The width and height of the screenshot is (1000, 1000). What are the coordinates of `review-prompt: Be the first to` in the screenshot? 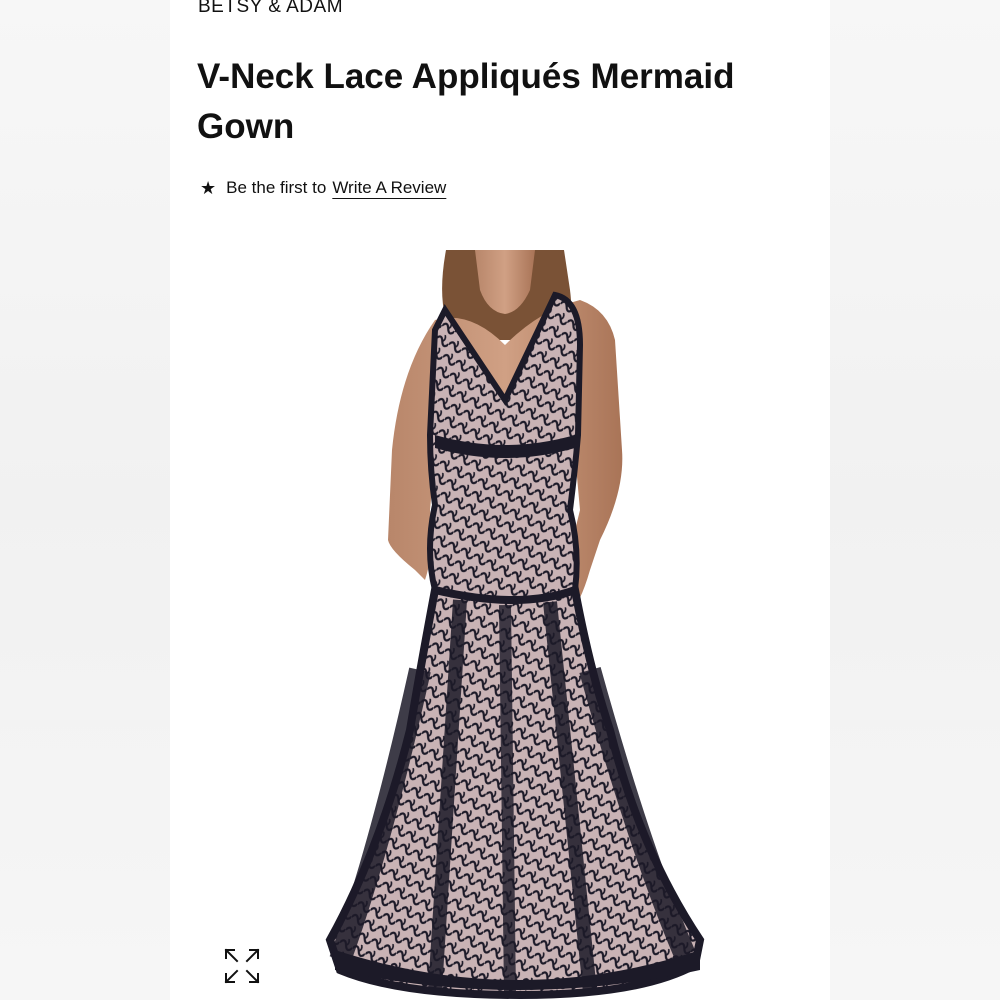 It's located at (276, 187).